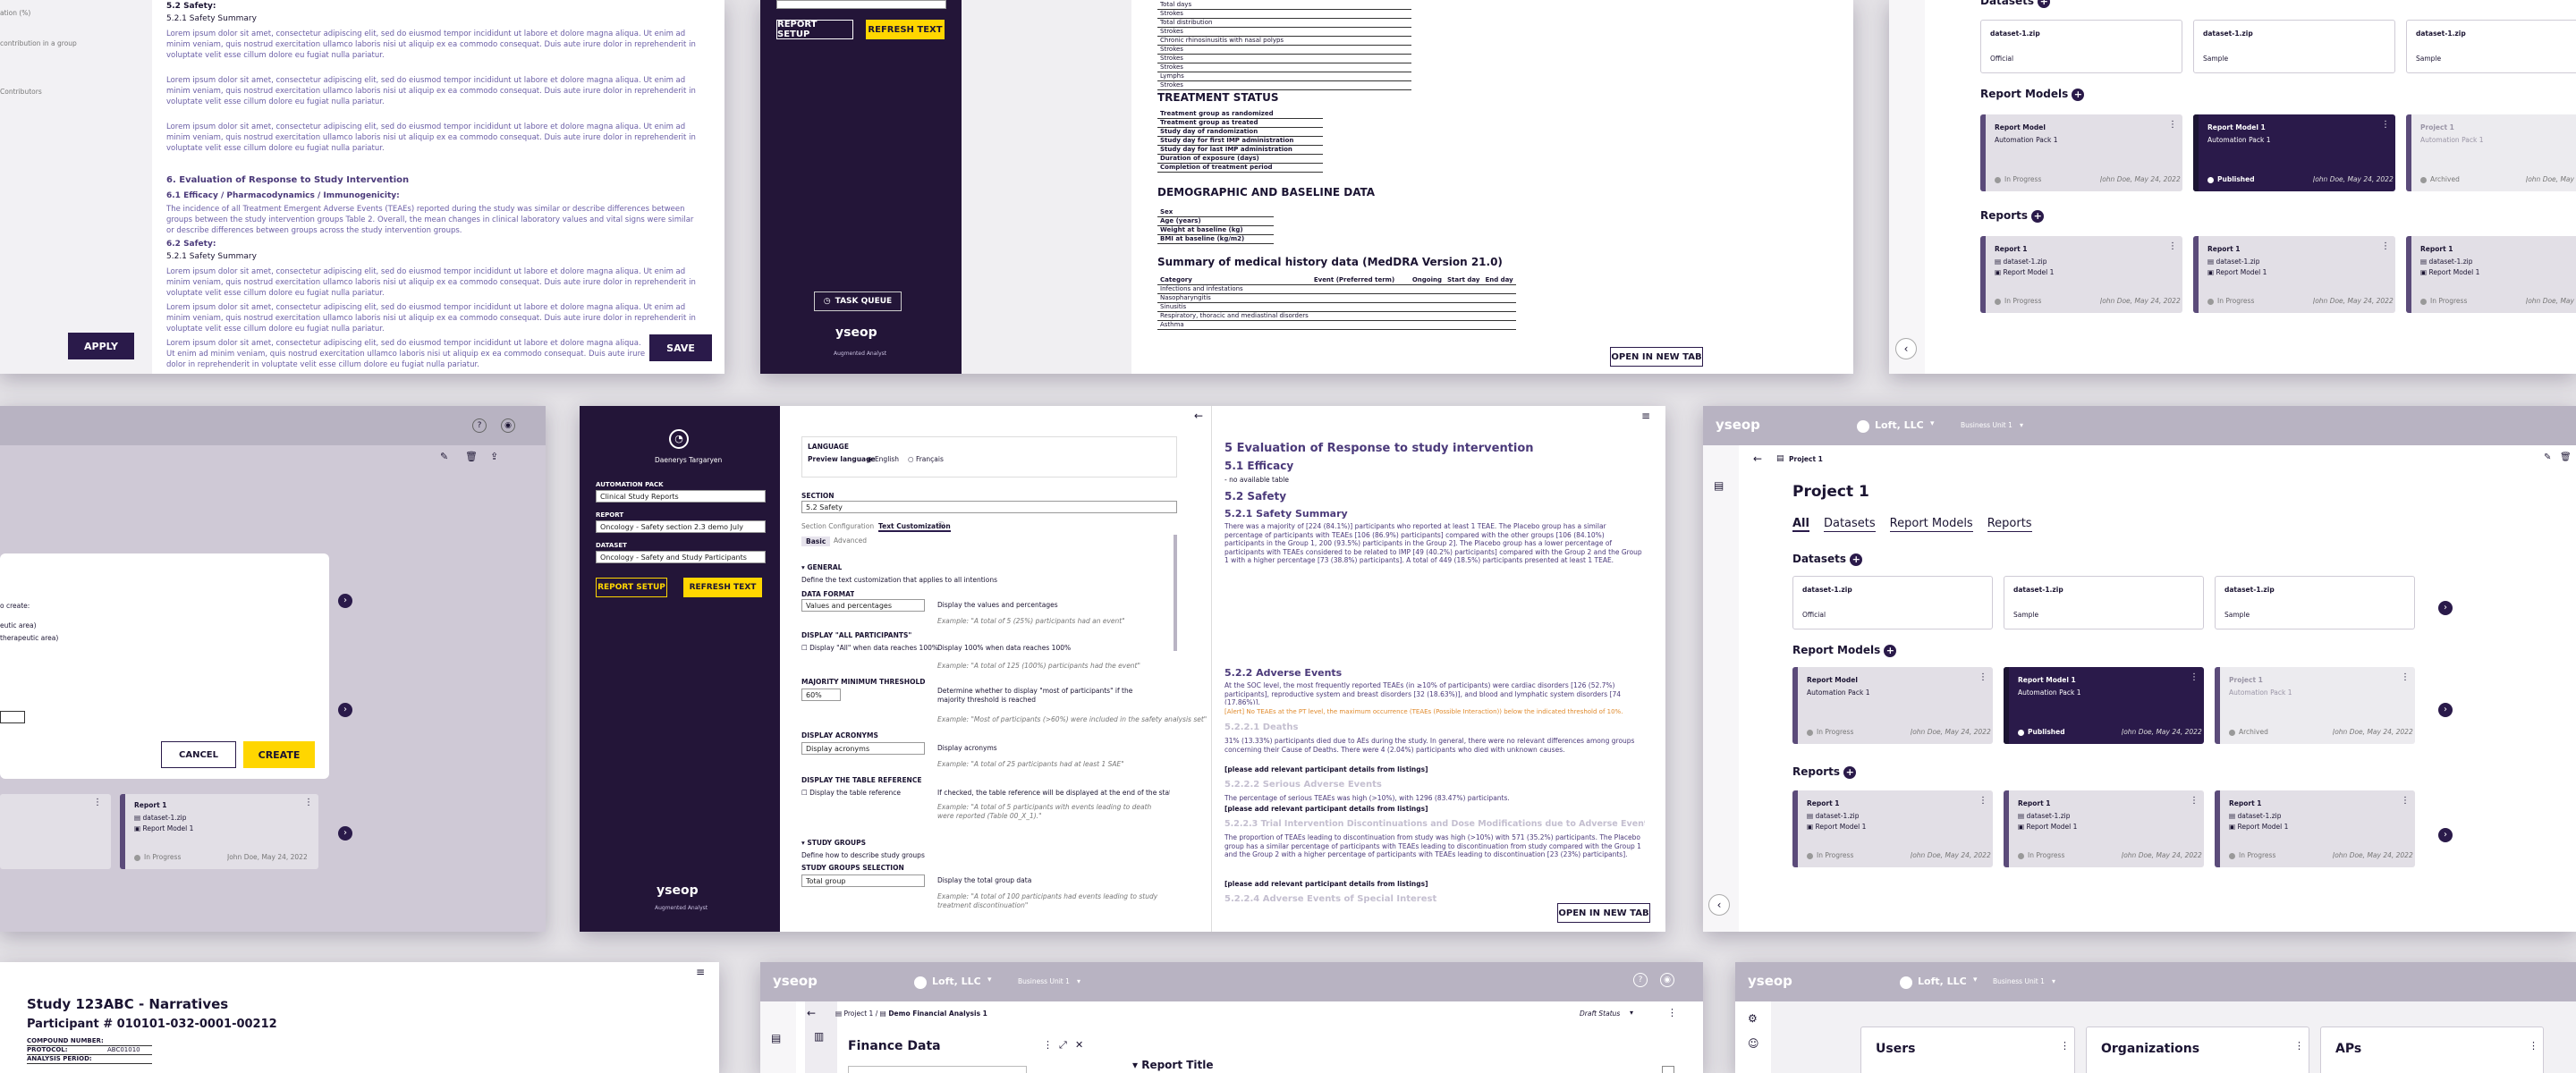 The width and height of the screenshot is (2576, 1073). Describe the element at coordinates (1849, 524) in the screenshot. I see `tab-datasets: Datasets` at that location.